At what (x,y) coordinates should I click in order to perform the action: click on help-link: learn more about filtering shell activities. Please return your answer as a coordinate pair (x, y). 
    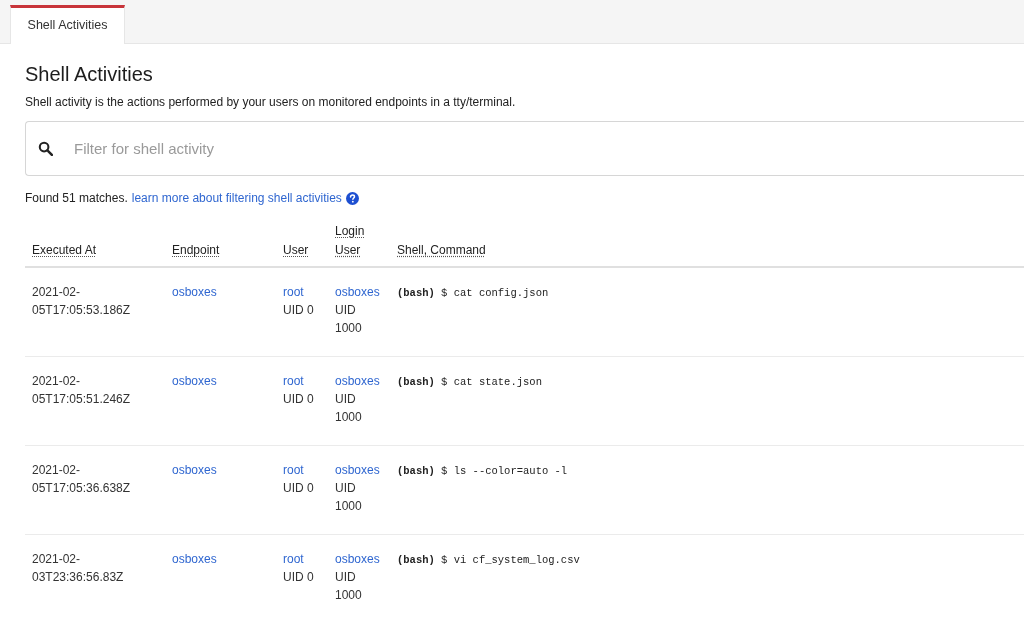
    Looking at the image, I should click on (236, 198).